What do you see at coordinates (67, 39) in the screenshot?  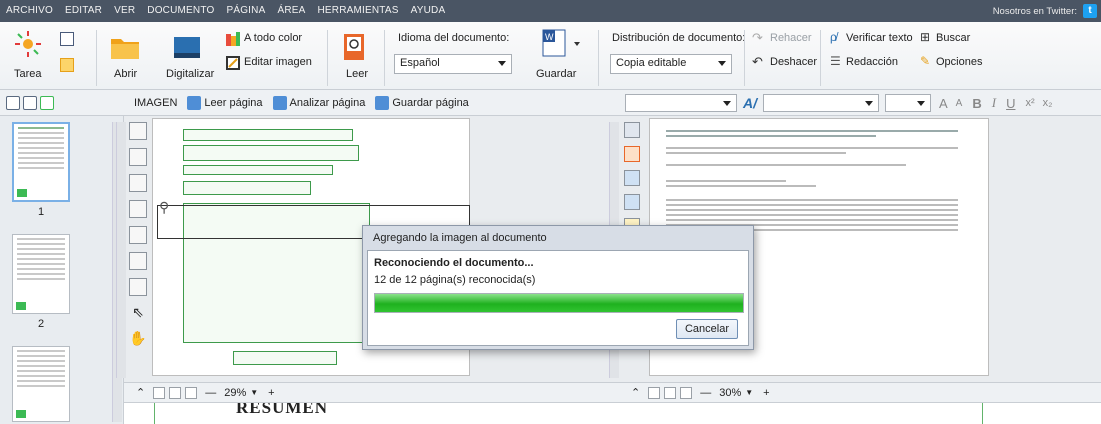 I see `new-doc-icon` at bounding box center [67, 39].